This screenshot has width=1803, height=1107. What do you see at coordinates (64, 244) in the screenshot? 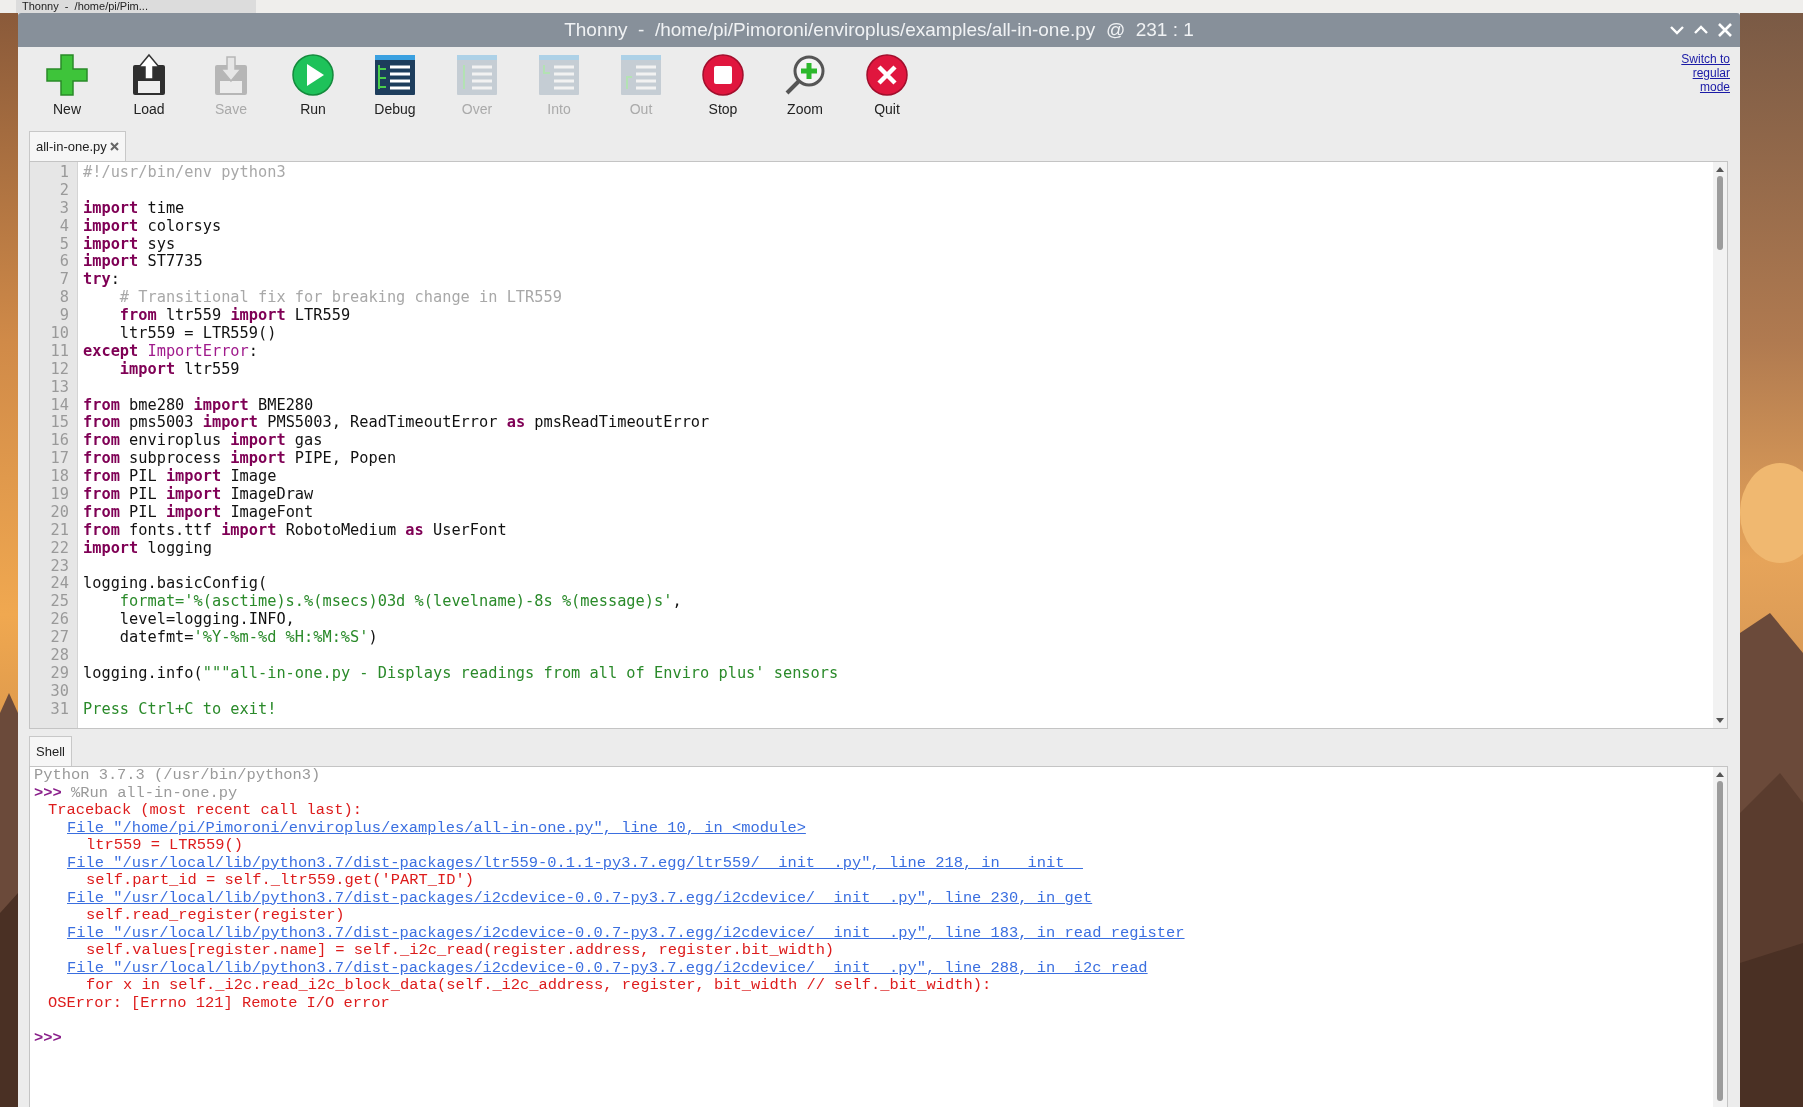
I see `line-number: 5` at bounding box center [64, 244].